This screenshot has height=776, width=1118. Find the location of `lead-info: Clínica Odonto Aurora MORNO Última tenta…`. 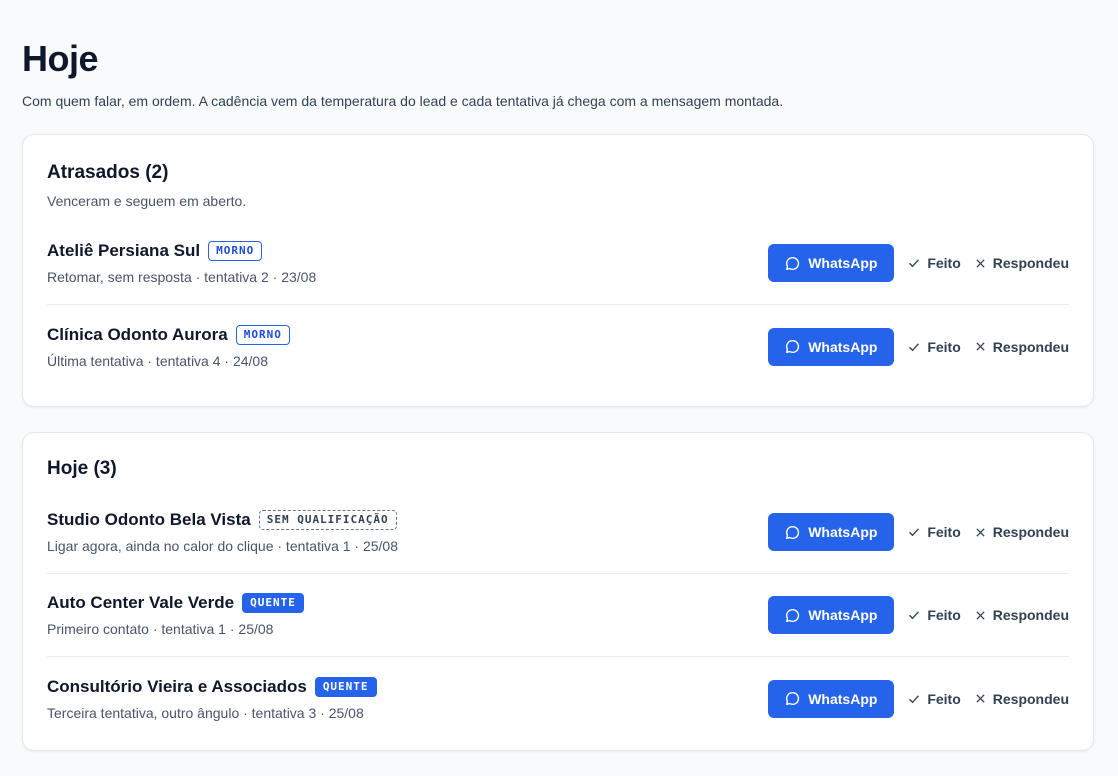

lead-info: Clínica Odonto Aurora MORNO Última tenta… is located at coordinates (168, 347).